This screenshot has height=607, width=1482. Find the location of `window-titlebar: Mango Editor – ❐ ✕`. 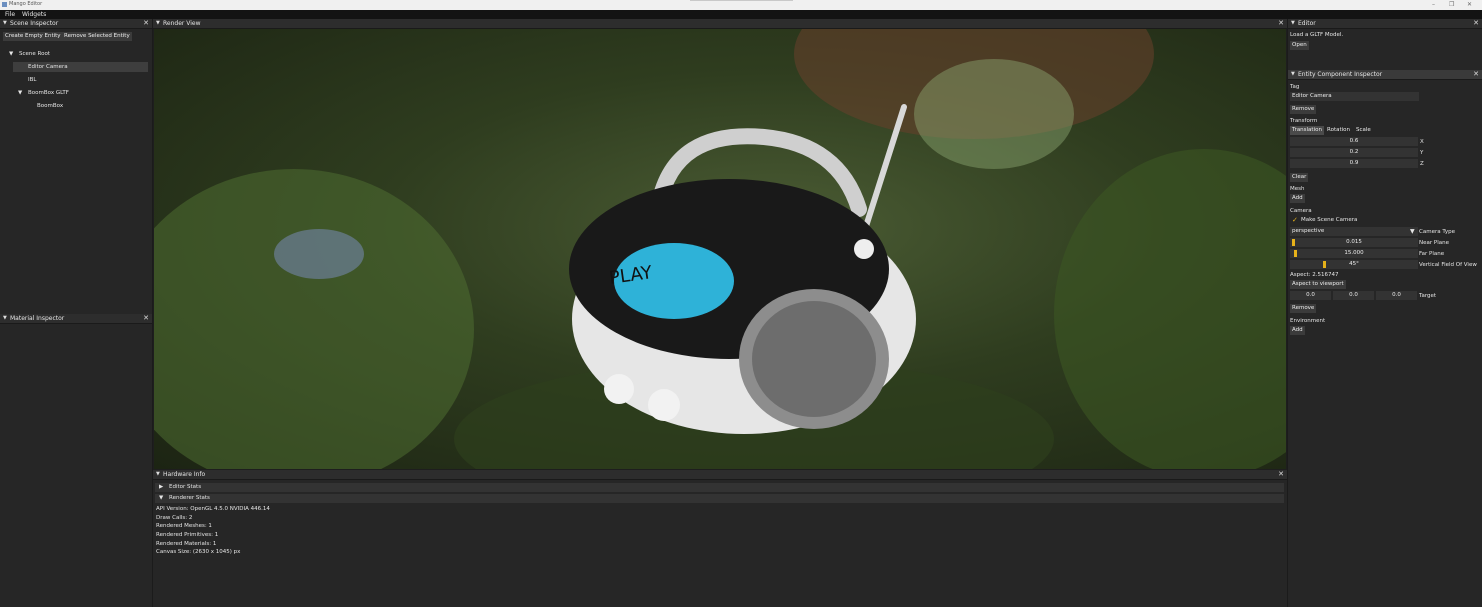

window-titlebar: Mango Editor – ❐ ✕ is located at coordinates (741, 5).